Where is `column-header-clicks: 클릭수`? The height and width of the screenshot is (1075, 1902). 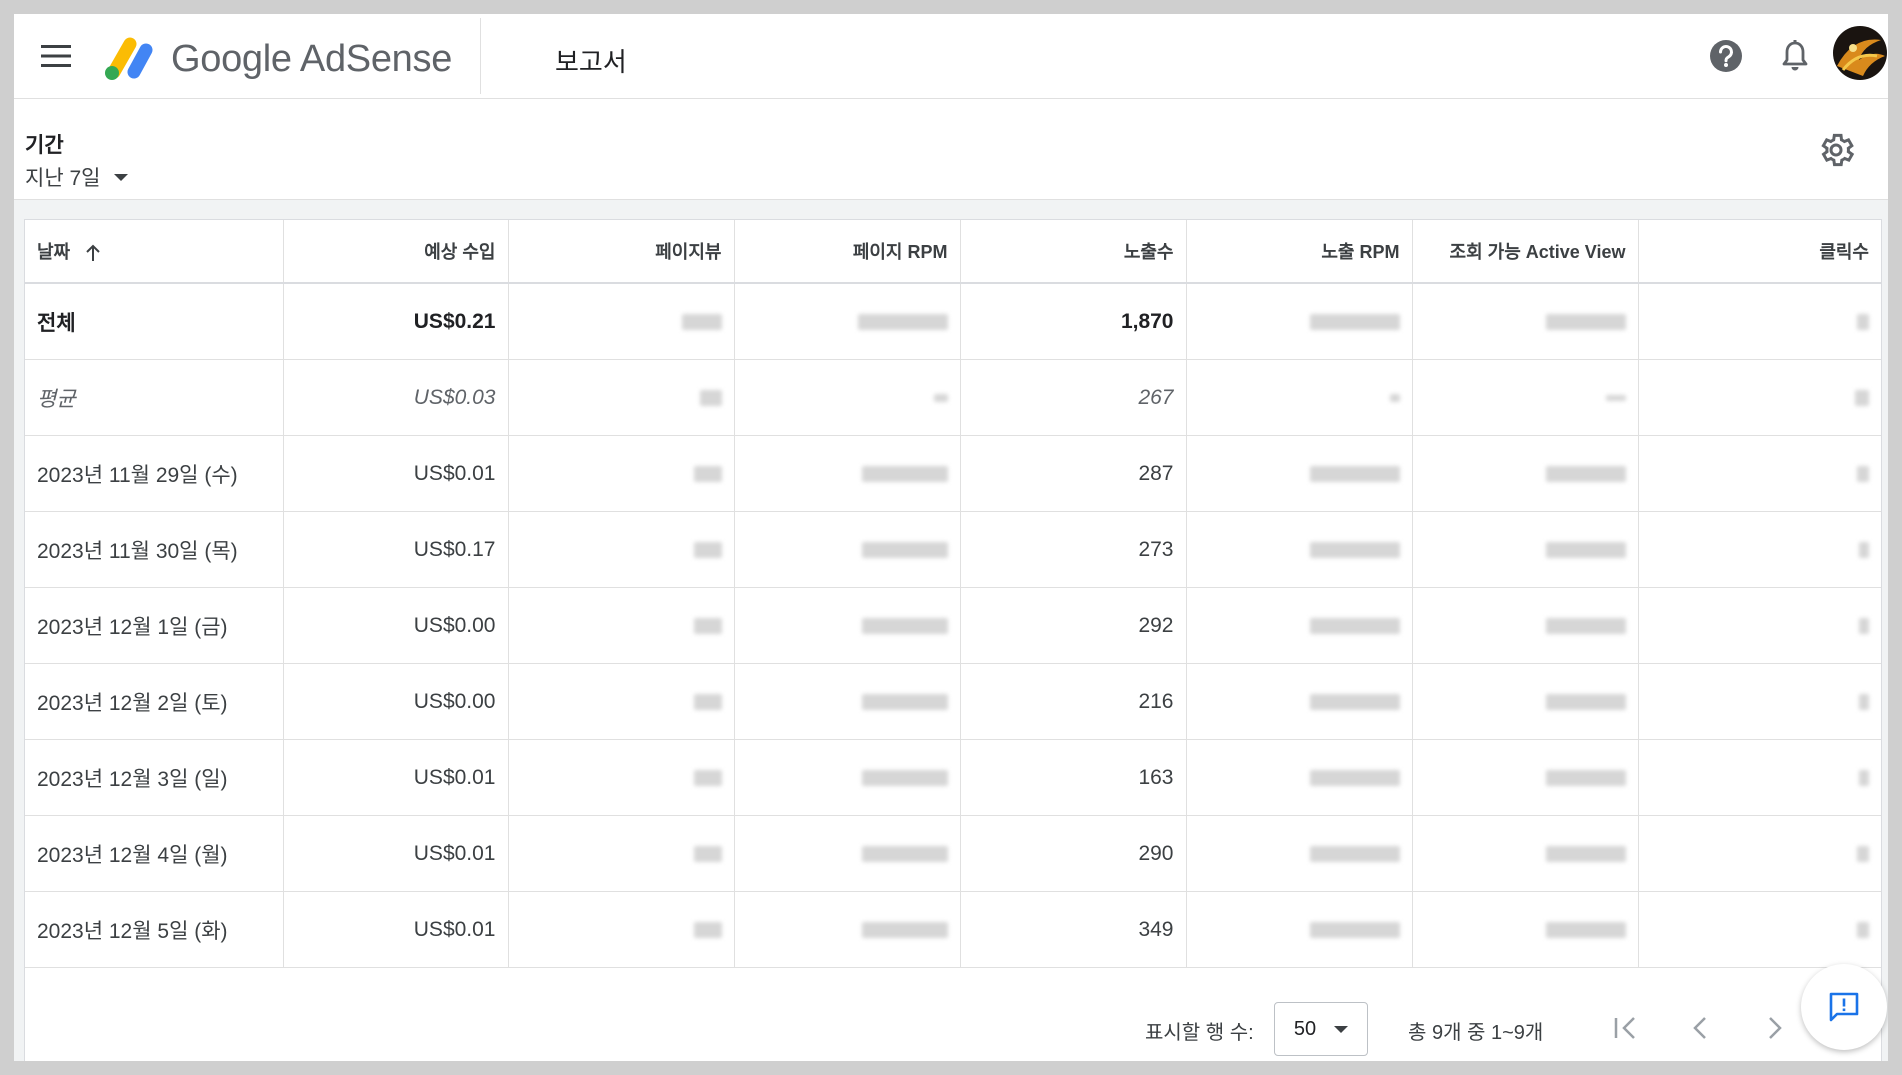
column-header-clicks: 클릭수 is located at coordinates (1759, 252).